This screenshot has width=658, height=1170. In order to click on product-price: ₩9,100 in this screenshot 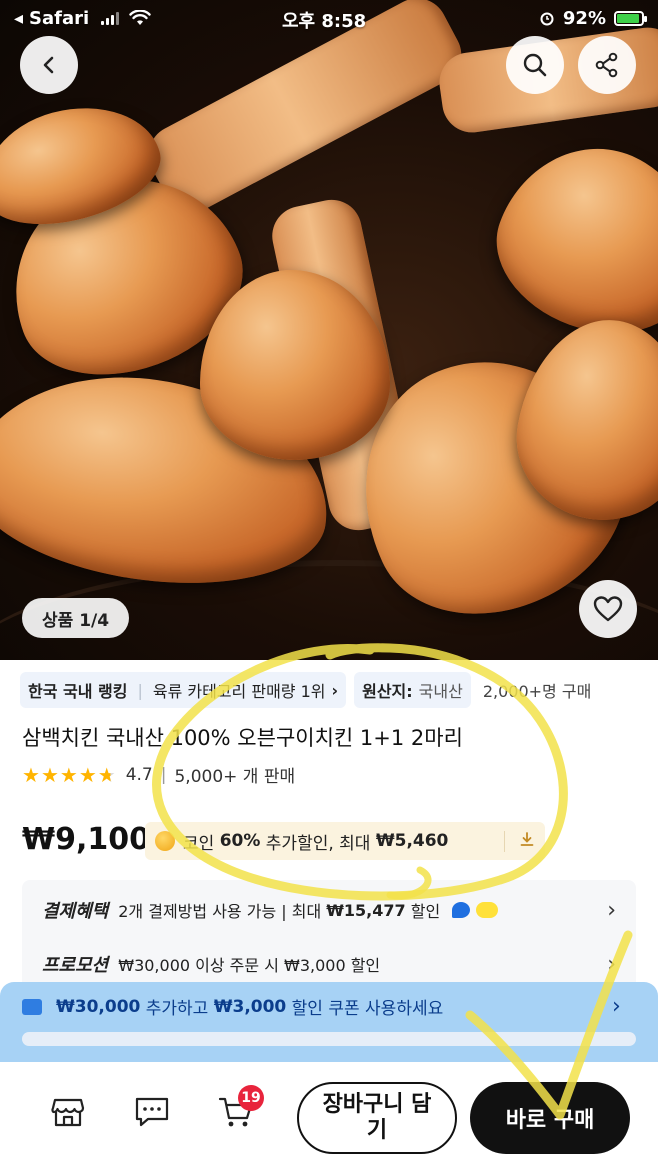, I will do `click(86, 839)`.